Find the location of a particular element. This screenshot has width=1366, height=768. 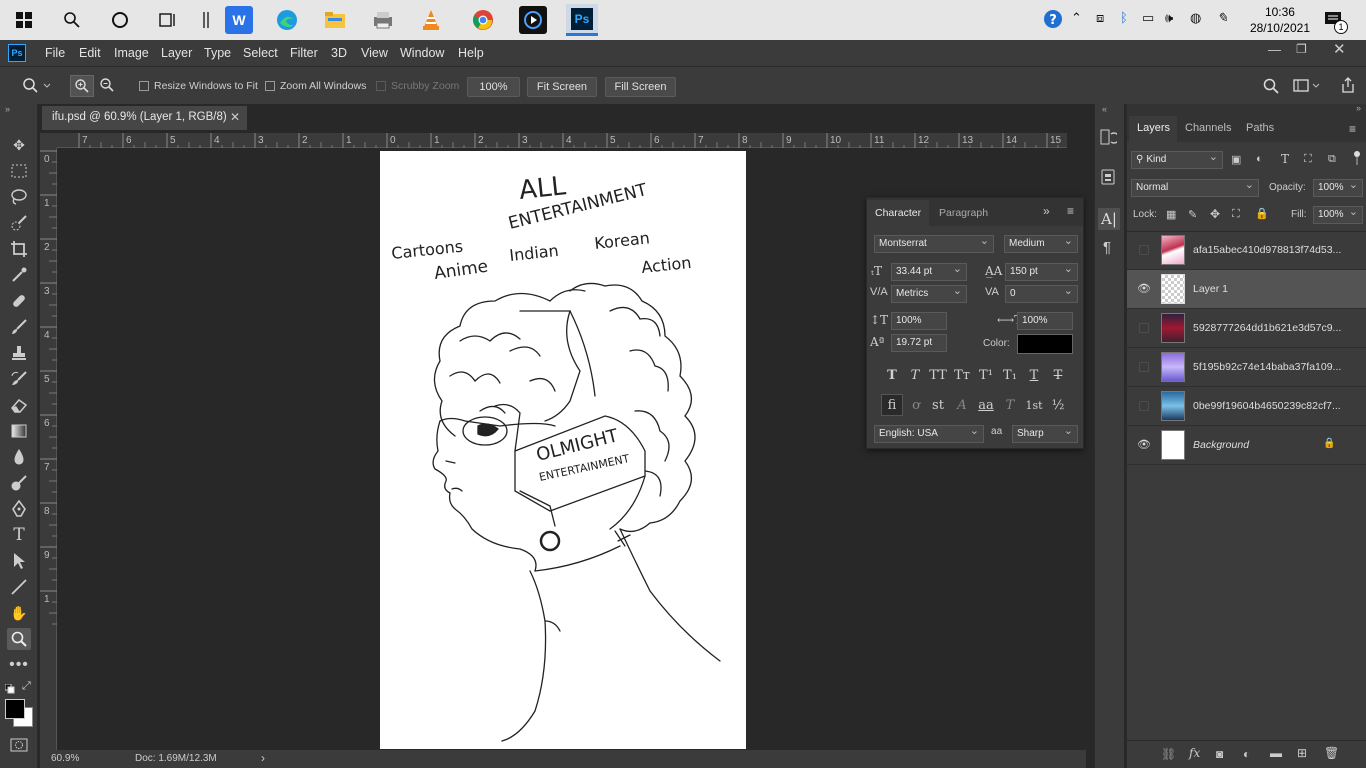

layer-row: 👁 Background 🔒 is located at coordinates (1246, 445).